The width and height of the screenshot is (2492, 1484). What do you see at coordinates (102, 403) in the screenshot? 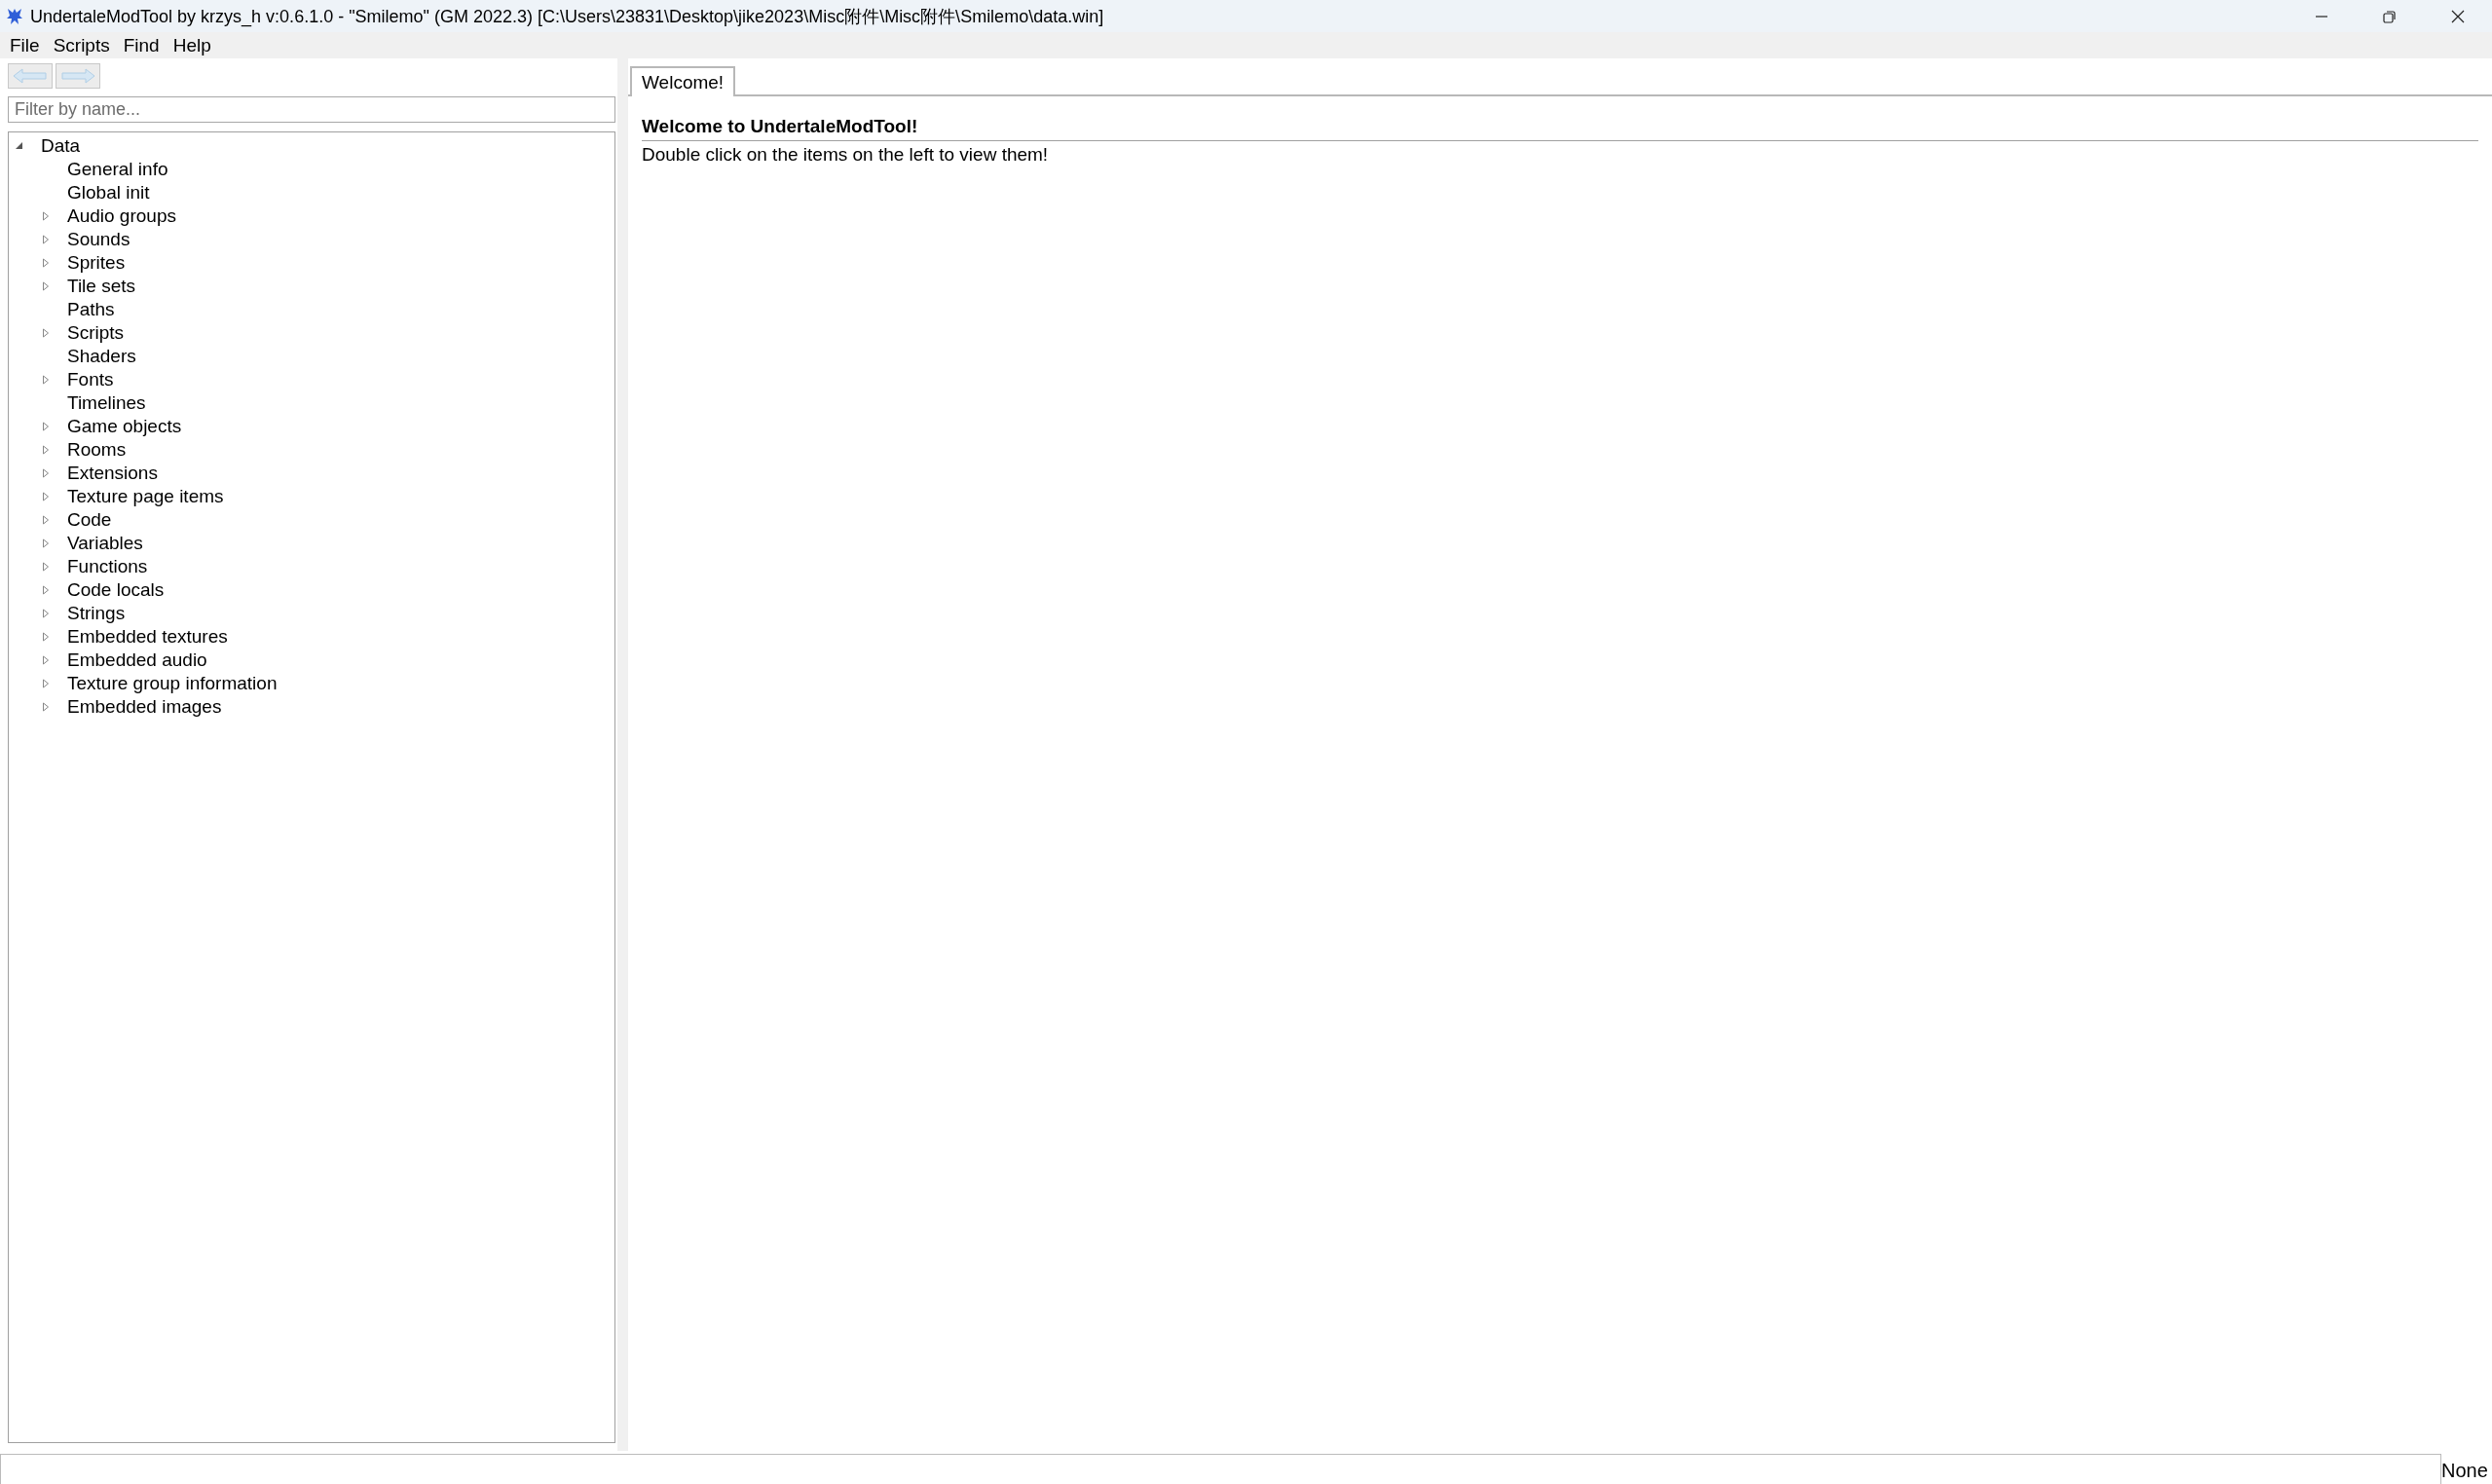
I see `tree-item: Timelines` at bounding box center [102, 403].